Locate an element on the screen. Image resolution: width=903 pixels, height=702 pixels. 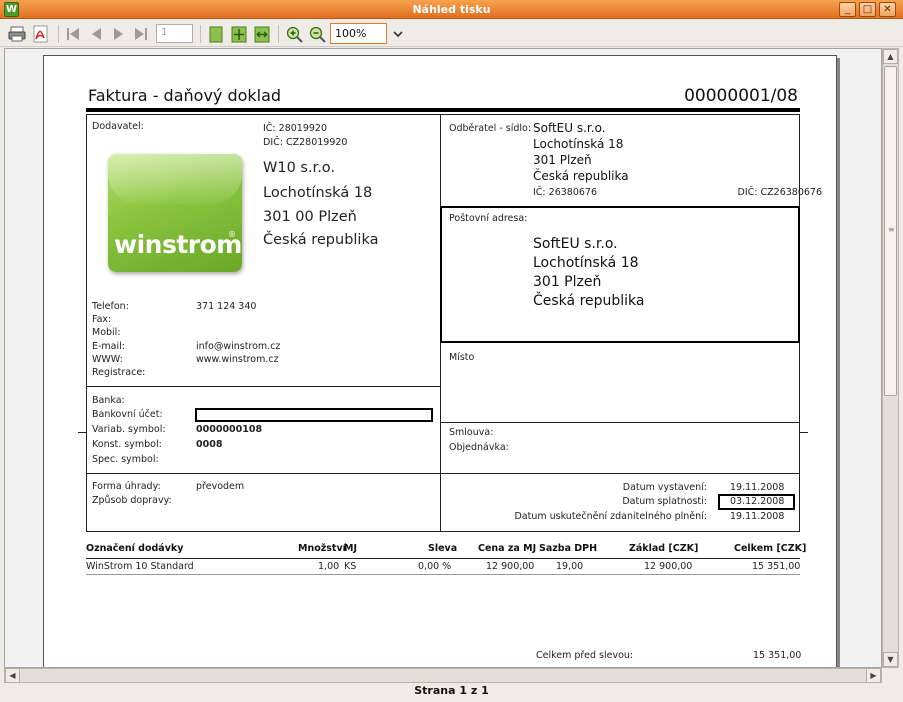
title-bar: W Náhled tisku _ □ ✕ is located at coordinates (451, 9).